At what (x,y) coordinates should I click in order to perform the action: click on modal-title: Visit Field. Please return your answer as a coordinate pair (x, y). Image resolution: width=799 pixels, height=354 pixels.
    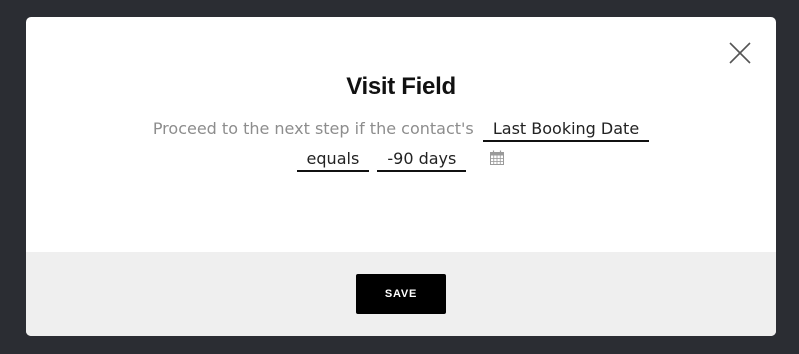
    Looking at the image, I should click on (401, 86).